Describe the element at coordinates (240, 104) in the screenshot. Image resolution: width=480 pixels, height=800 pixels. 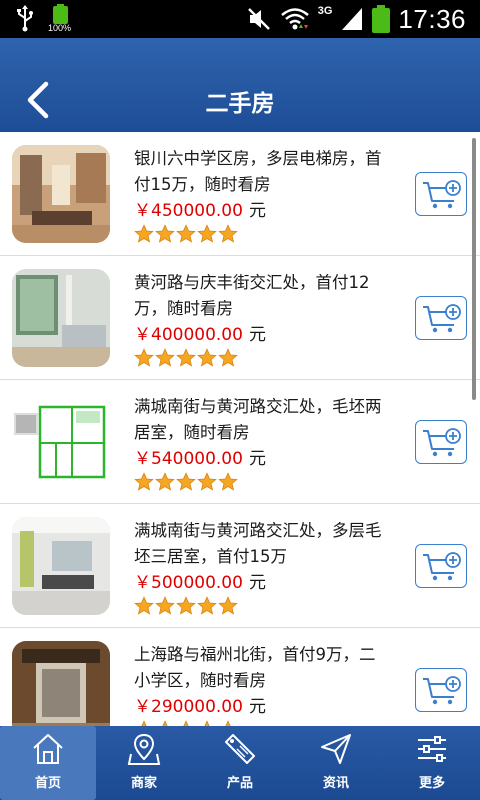
I see `page-title: 二手房` at that location.